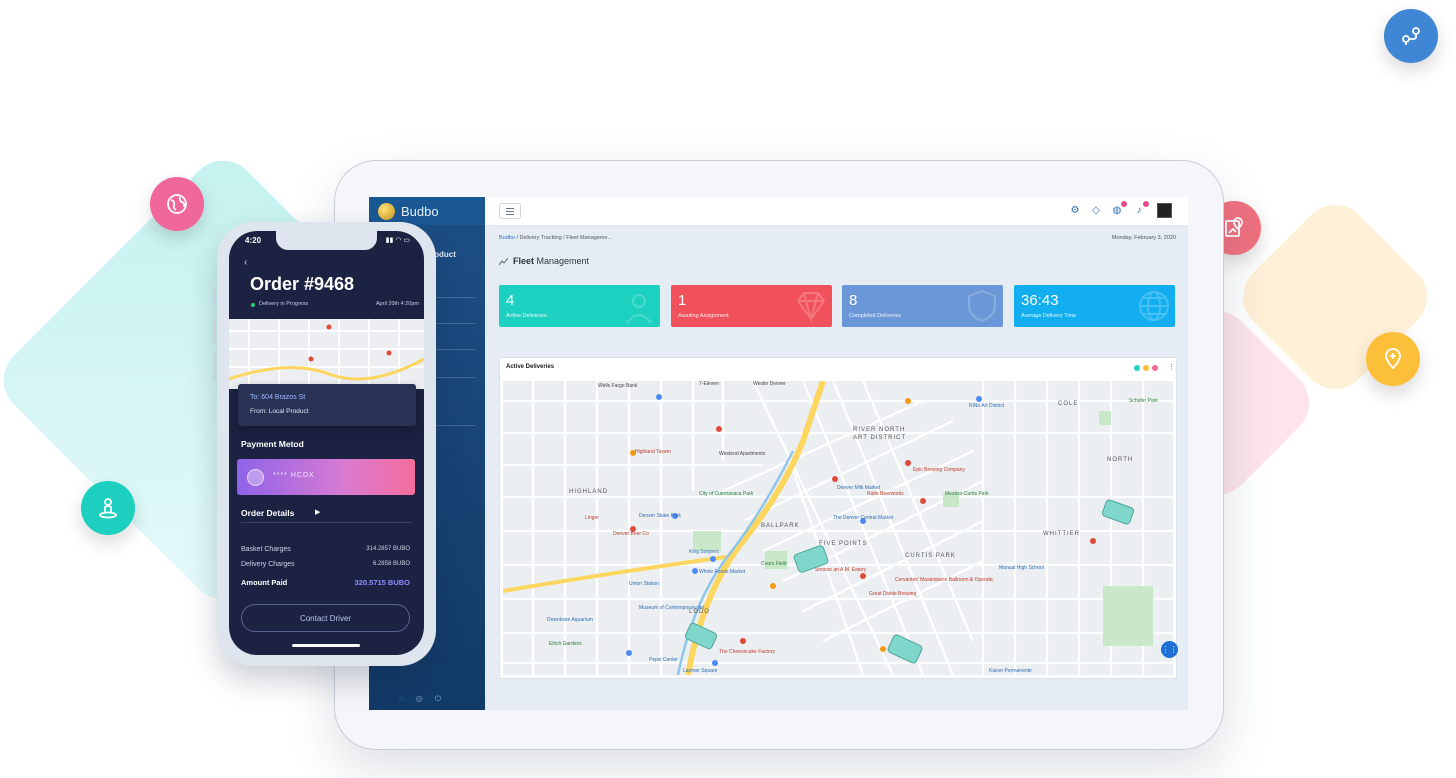 Image resolution: width=1456 pixels, height=778 pixels. Describe the element at coordinates (1154, 306) in the screenshot. I see `globe-icon` at that location.